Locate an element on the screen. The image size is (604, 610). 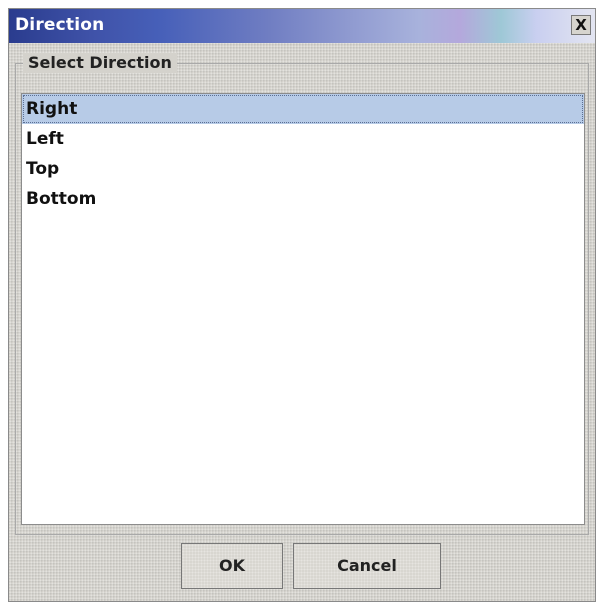
cancel-button: Cancel is located at coordinates (367, 566).